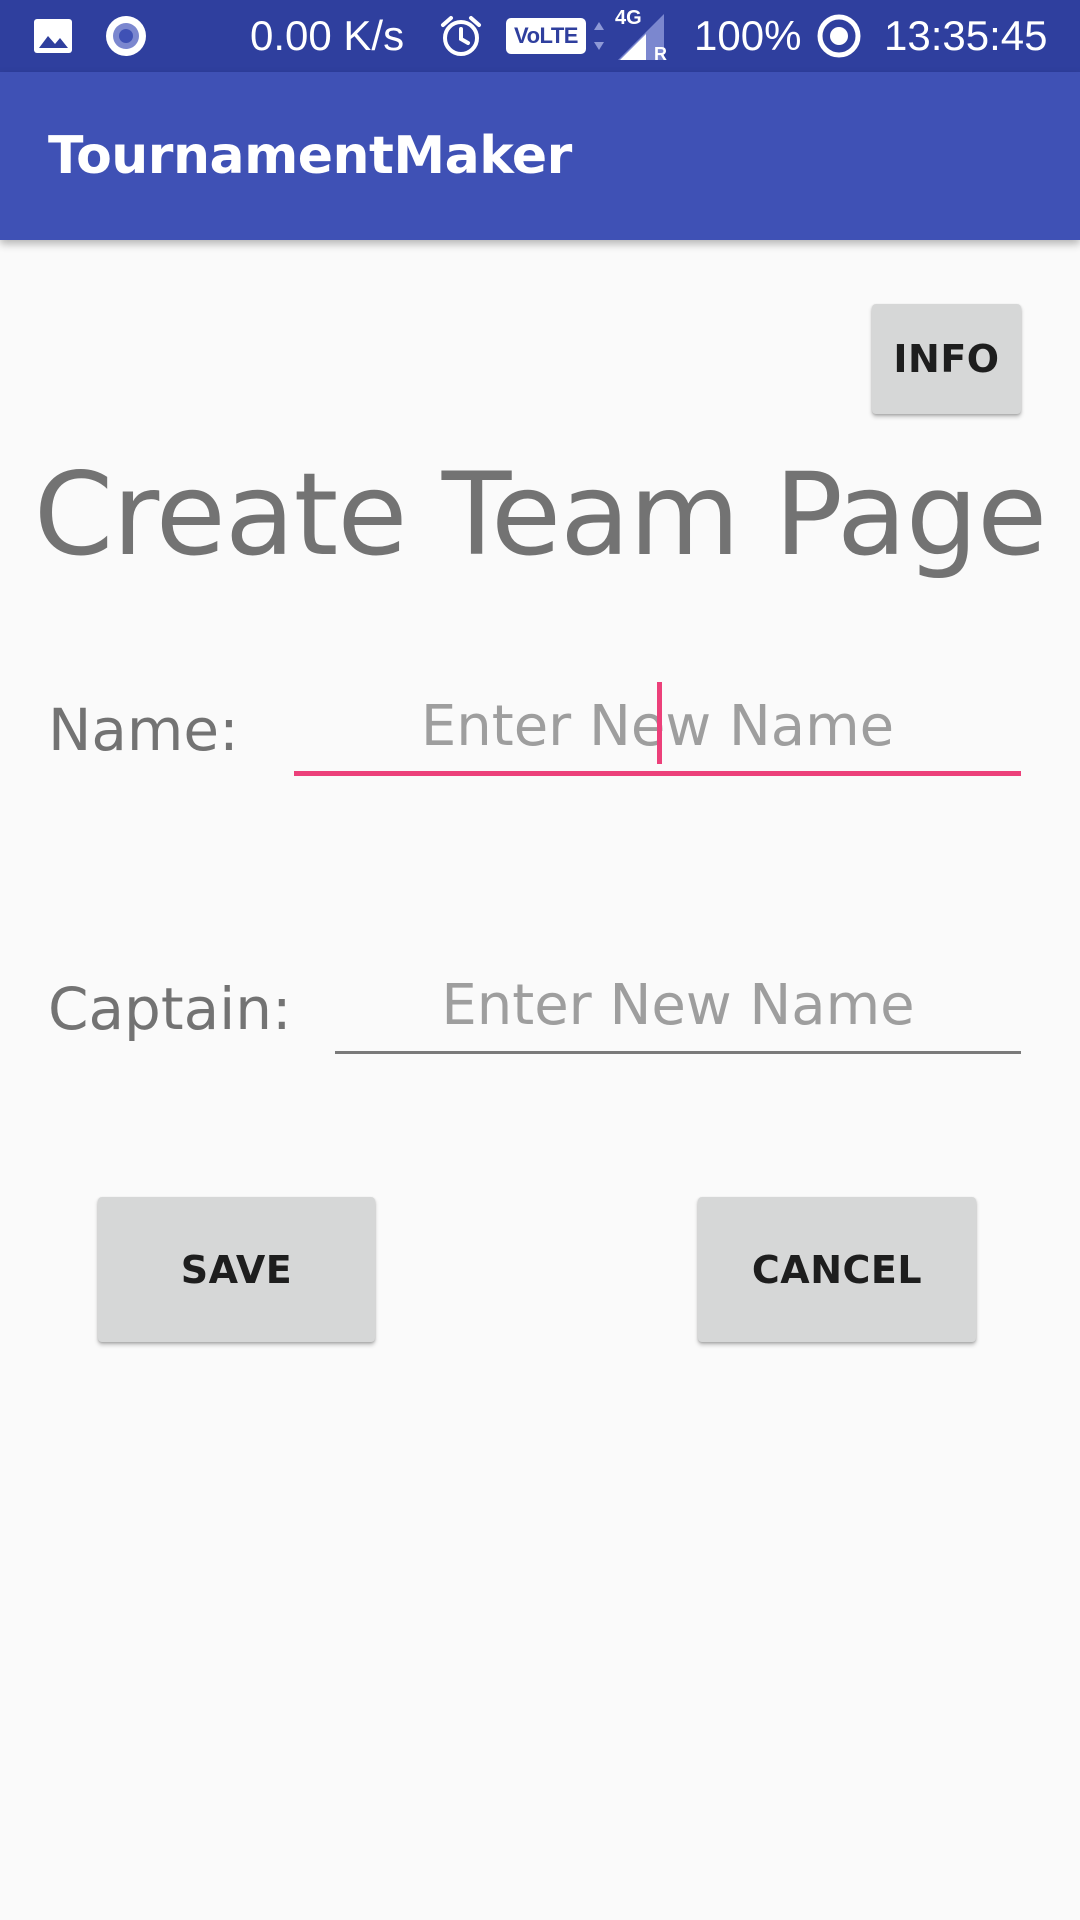 The height and width of the screenshot is (1920, 1080). Describe the element at coordinates (170, 1009) in the screenshot. I see `captain-label: Captain:` at that location.